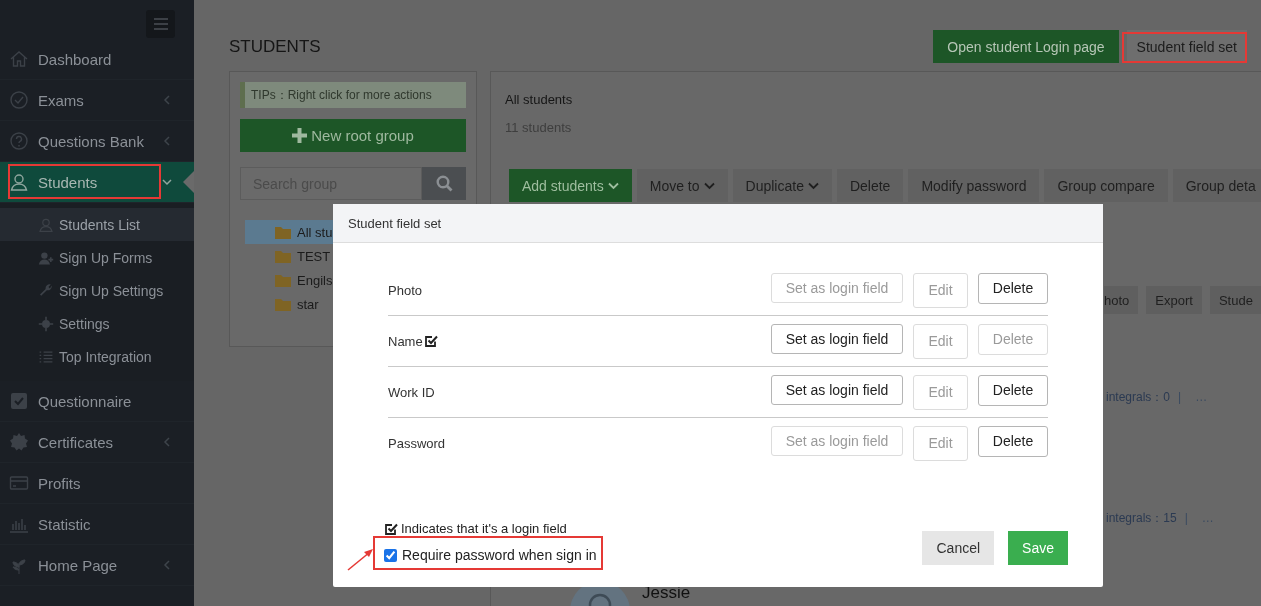 This screenshot has width=1261, height=606. I want to click on integrals-text: integrals：15, so click(1141, 518).